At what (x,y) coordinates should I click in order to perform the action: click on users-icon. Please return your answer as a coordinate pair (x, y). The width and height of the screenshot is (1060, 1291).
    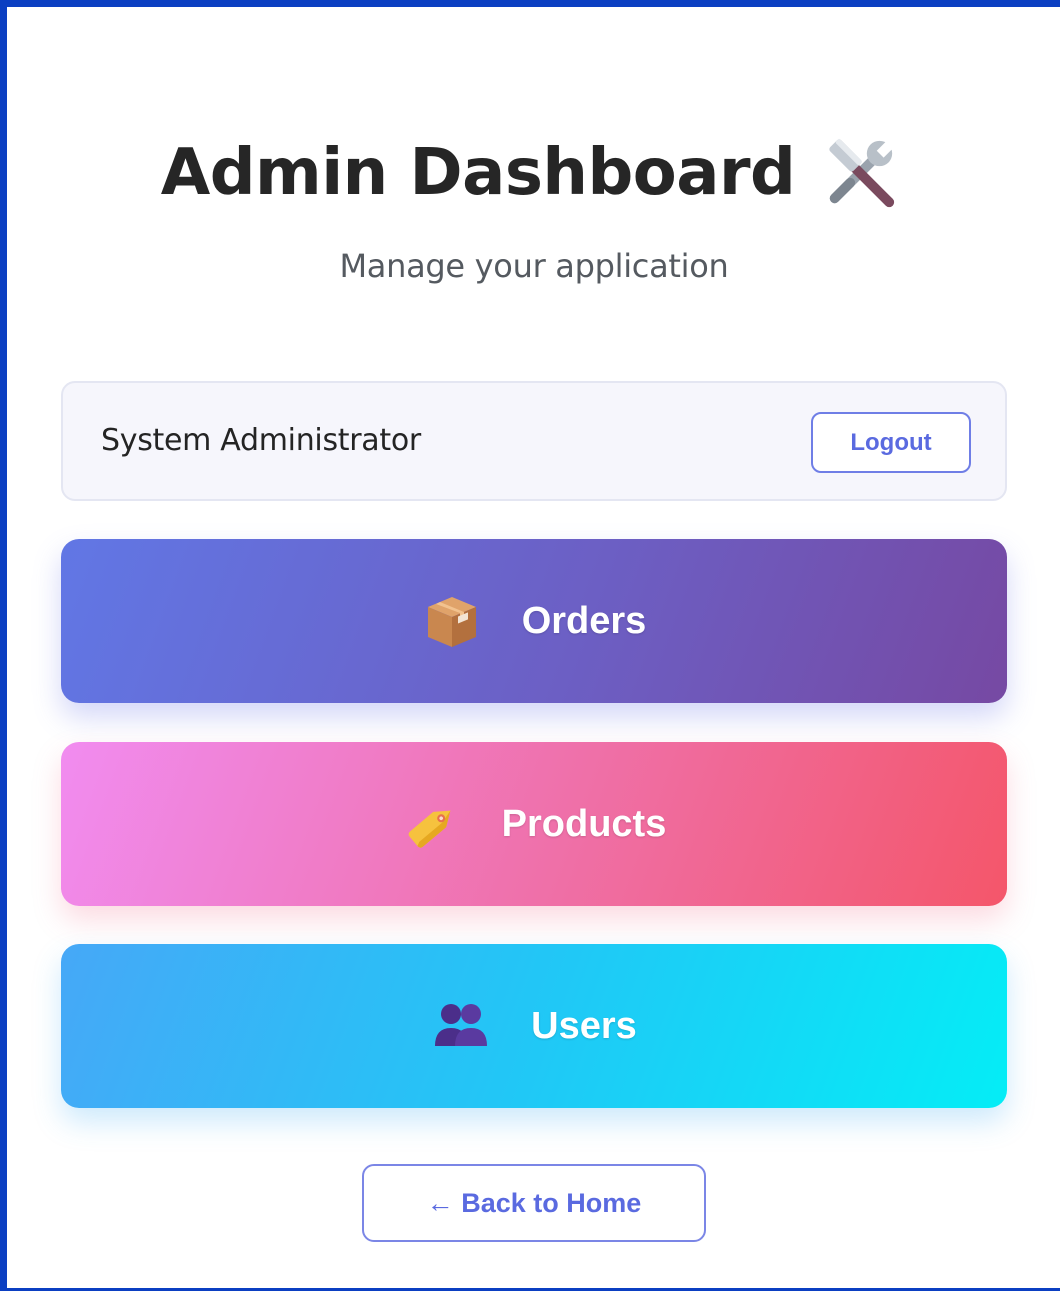
    Looking at the image, I should click on (461, 1025).